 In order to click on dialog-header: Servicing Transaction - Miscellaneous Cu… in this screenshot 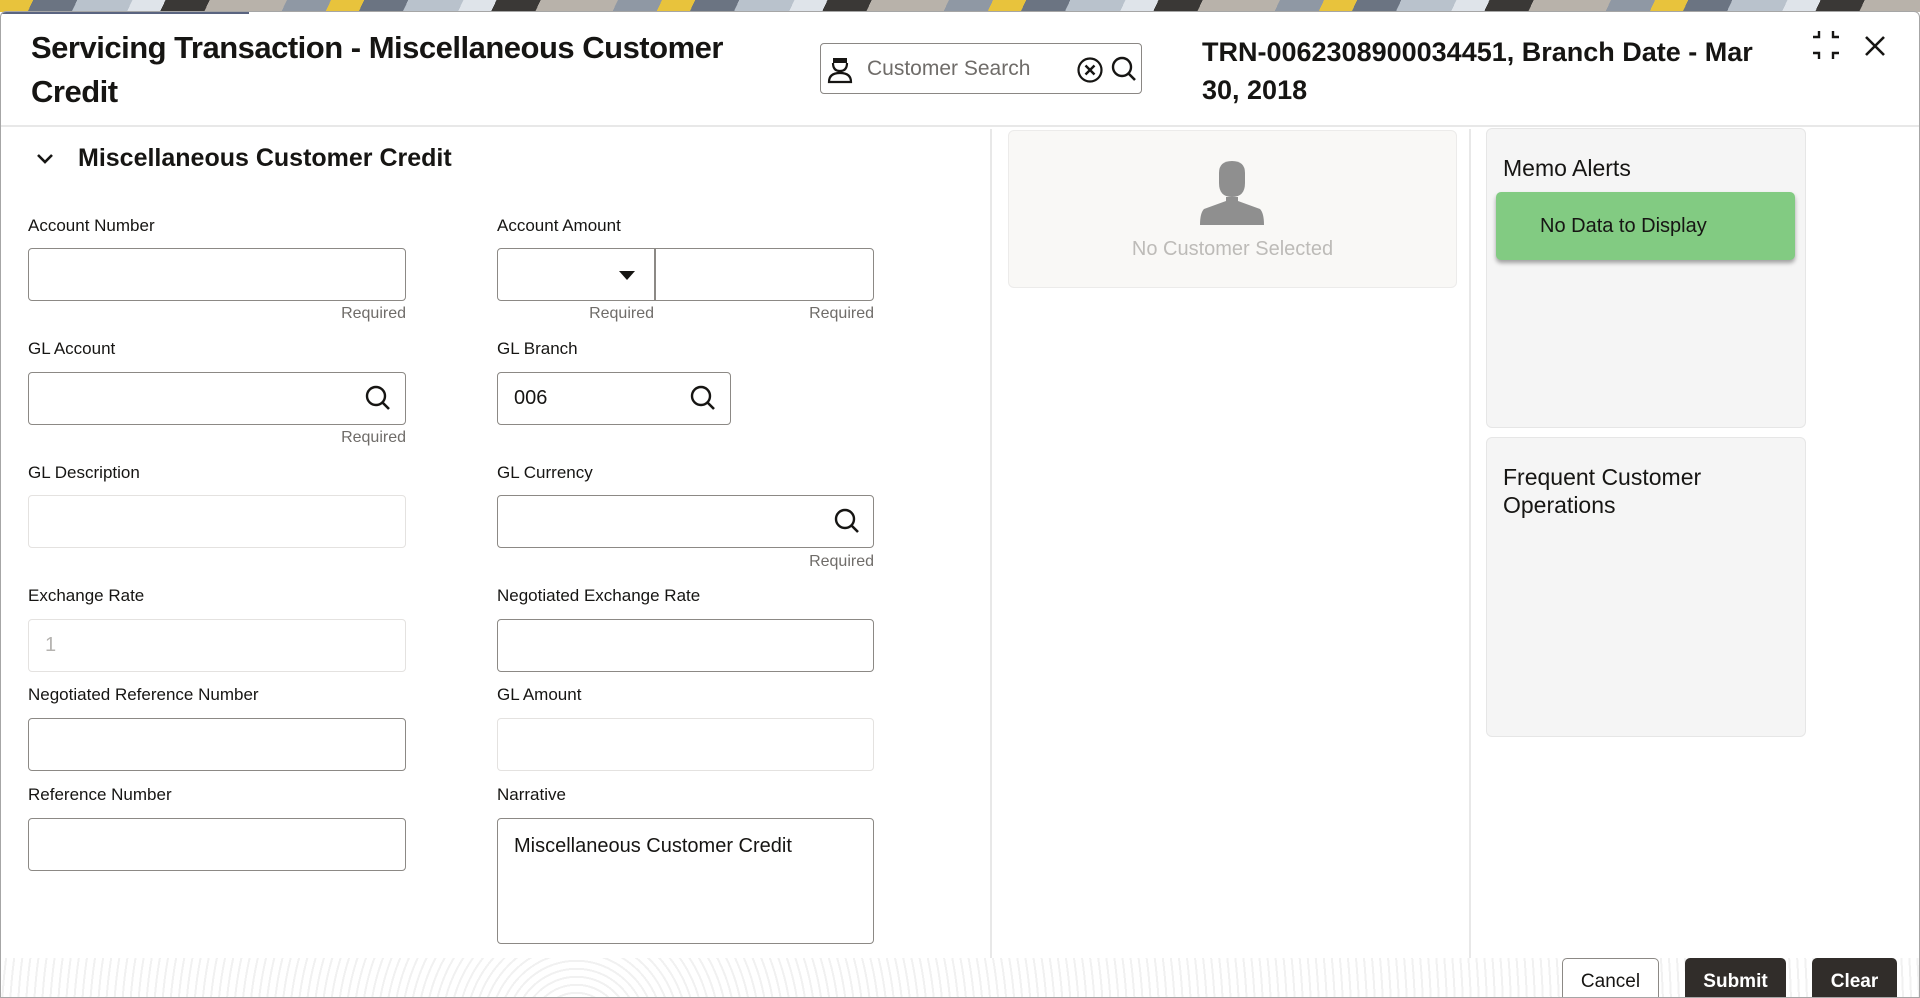, I will do `click(960, 69)`.